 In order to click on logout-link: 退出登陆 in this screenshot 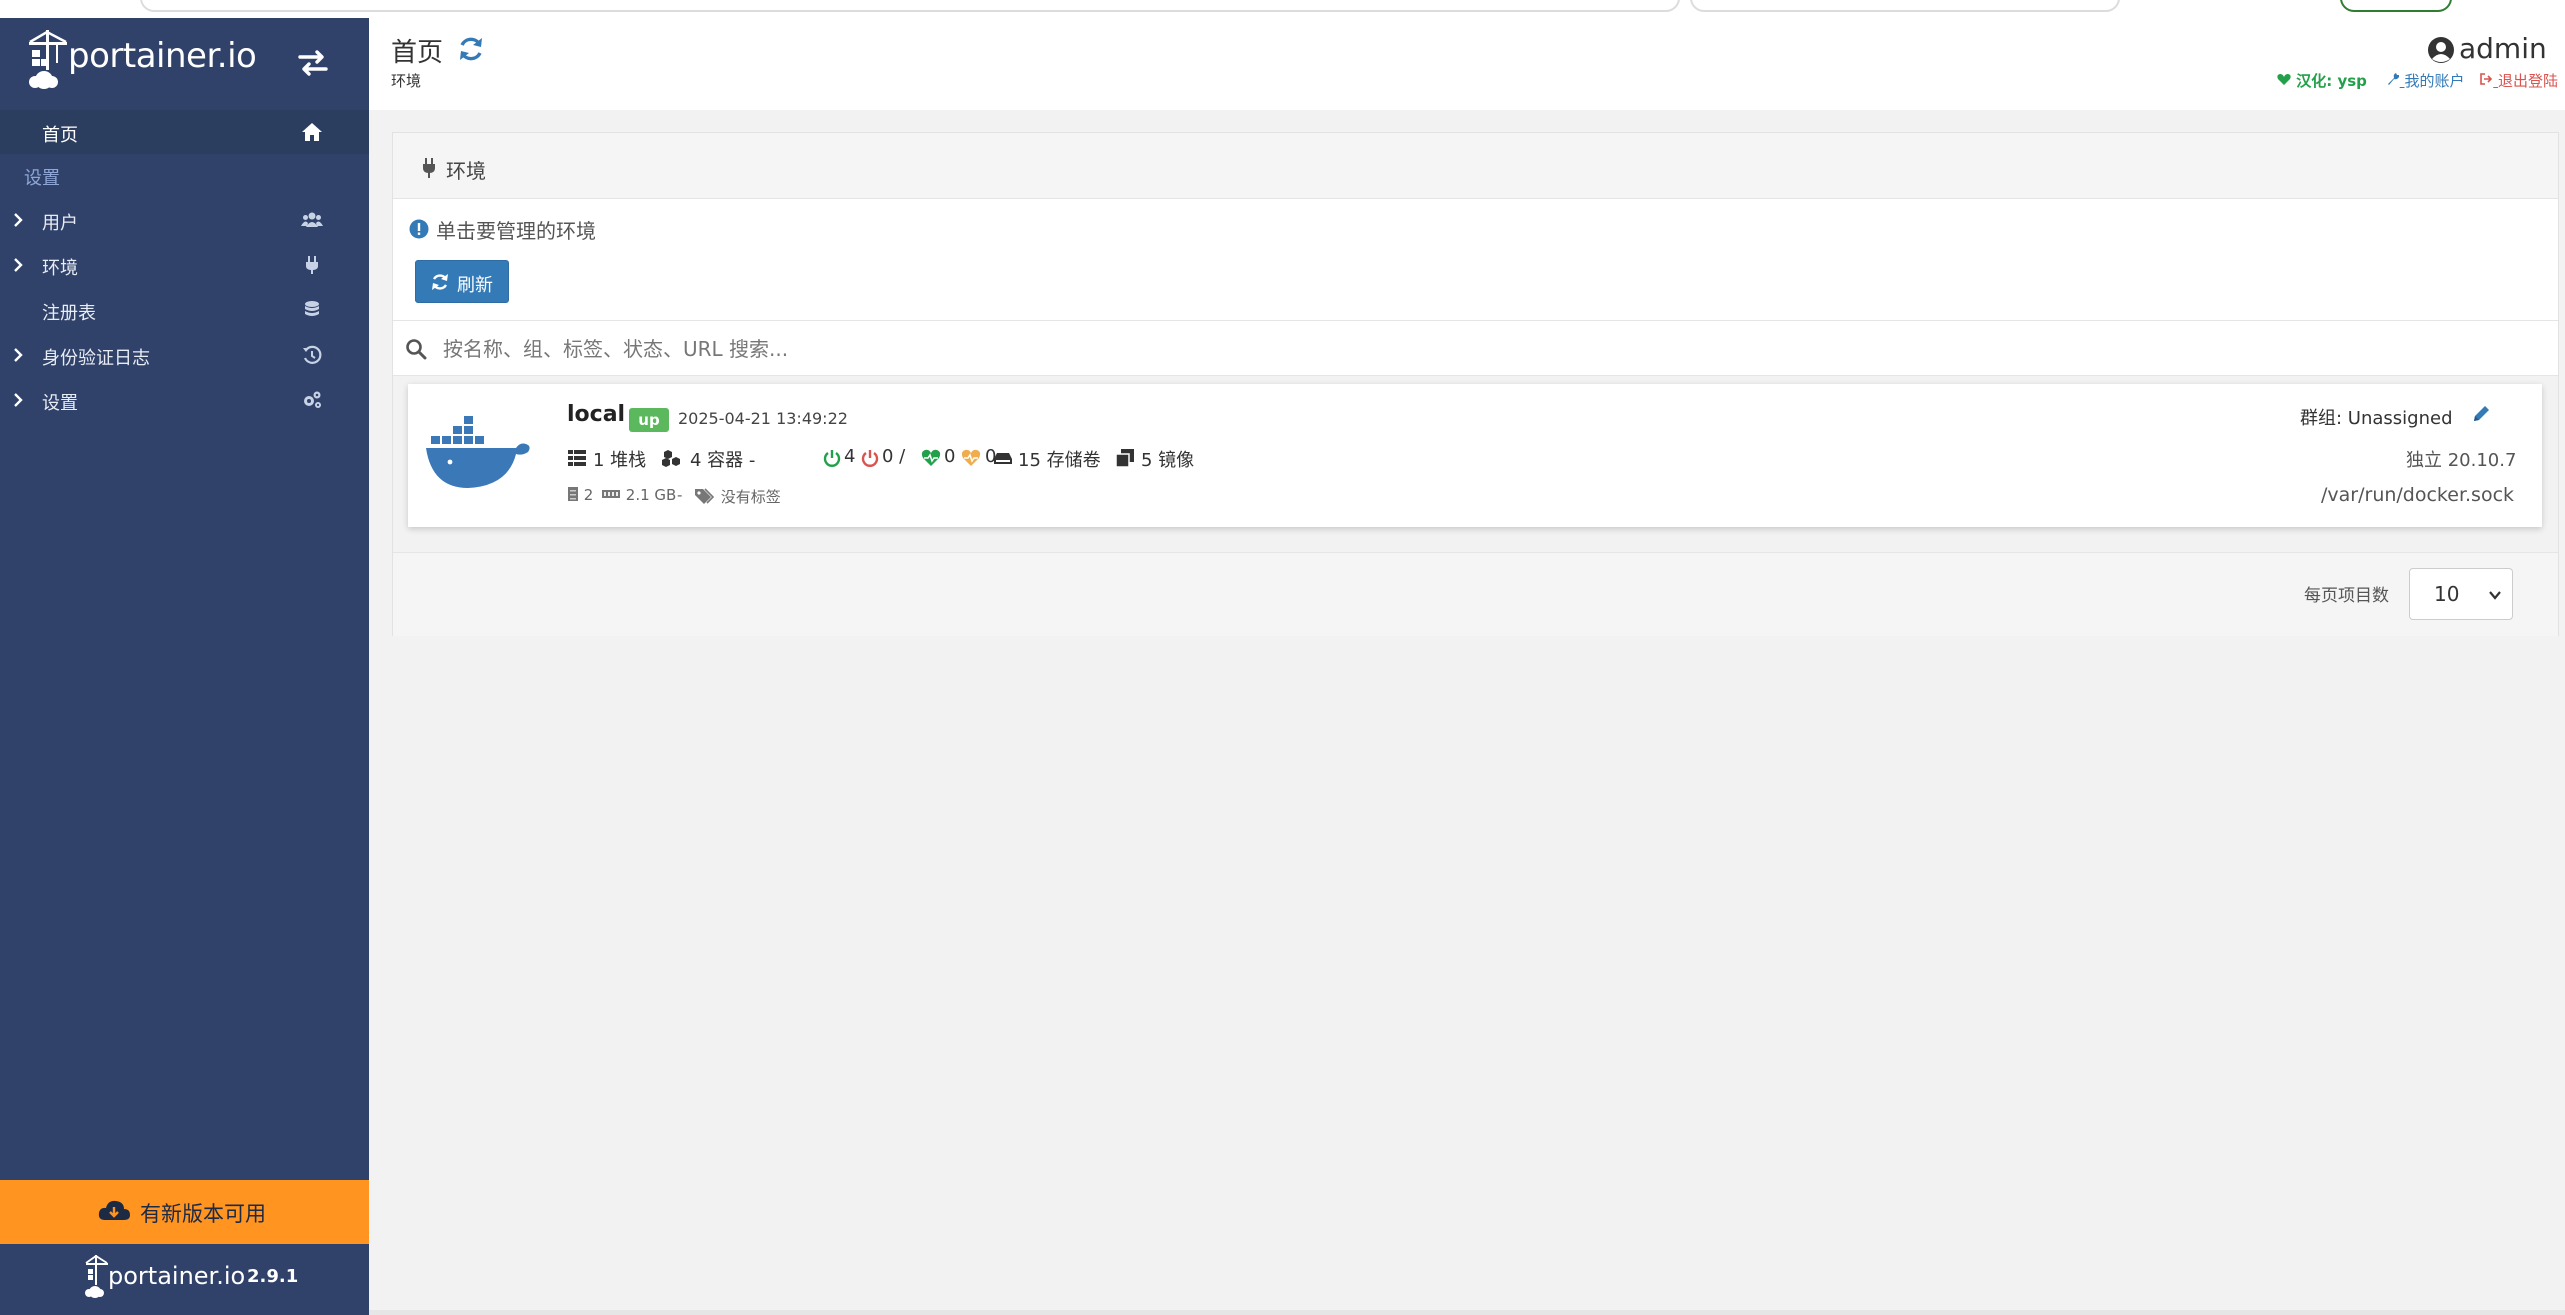, I will do `click(2518, 80)`.